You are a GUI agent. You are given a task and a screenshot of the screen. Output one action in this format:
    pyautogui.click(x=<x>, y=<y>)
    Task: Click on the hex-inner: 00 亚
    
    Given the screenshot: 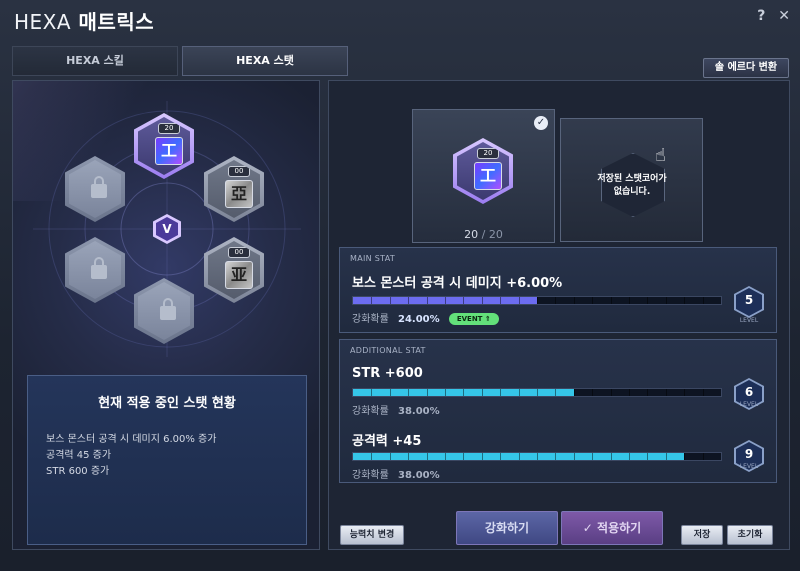 What is the action you would take?
    pyautogui.click(x=234, y=270)
    